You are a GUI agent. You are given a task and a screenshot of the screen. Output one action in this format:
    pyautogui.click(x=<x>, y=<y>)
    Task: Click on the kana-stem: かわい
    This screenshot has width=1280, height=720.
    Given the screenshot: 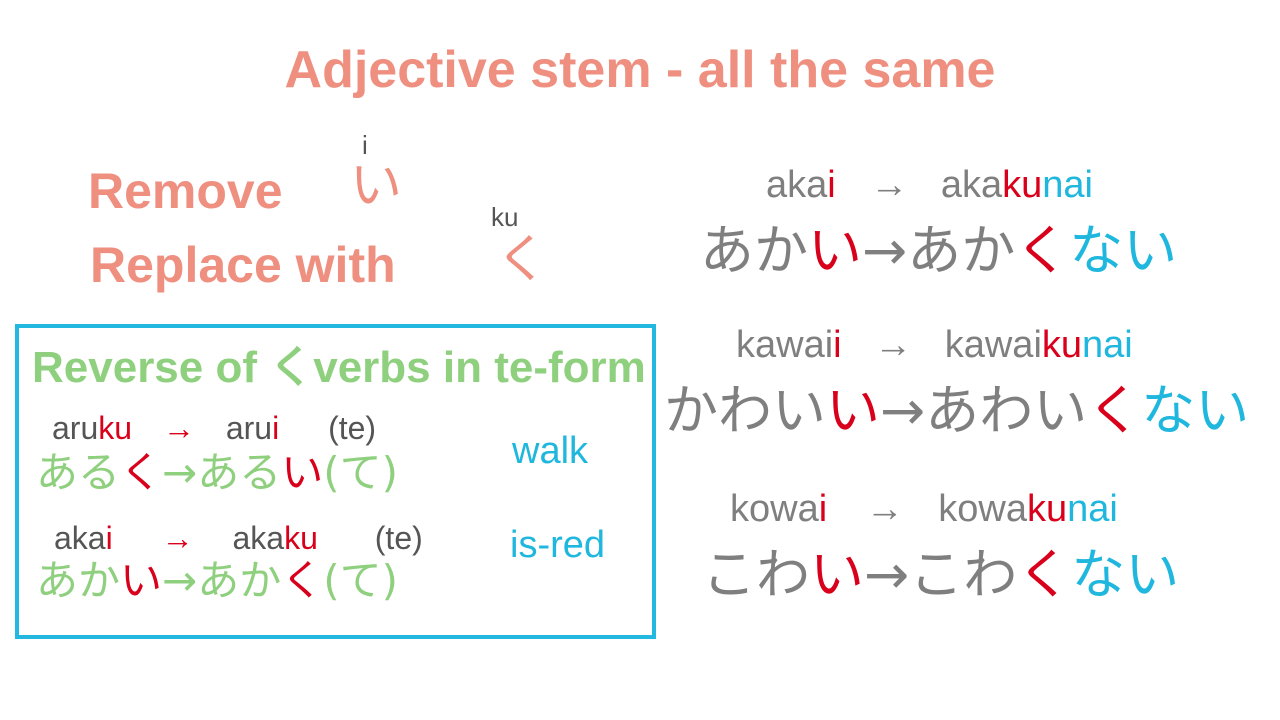 What is the action you would take?
    pyautogui.click(x=745, y=410)
    